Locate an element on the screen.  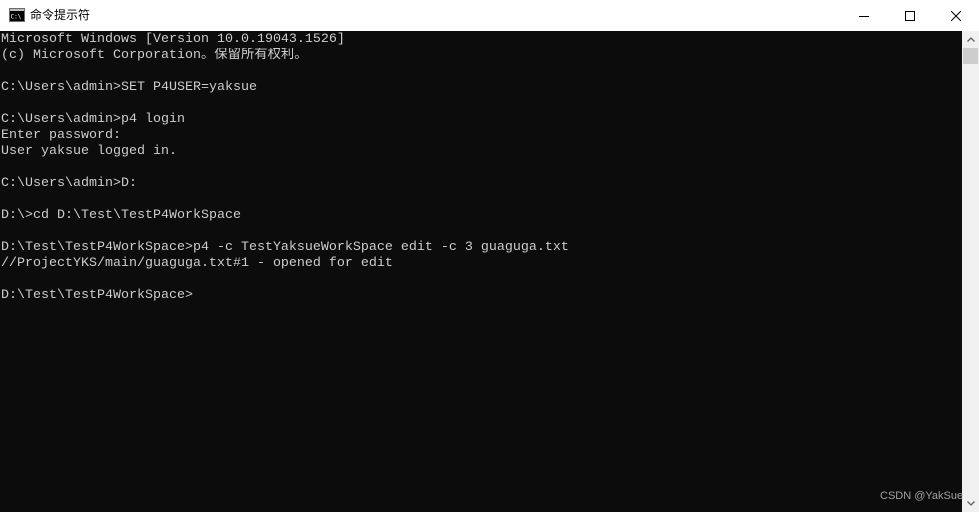
console-line: C:\Users\admin>SET P4USER=yaksue is located at coordinates (129, 87).